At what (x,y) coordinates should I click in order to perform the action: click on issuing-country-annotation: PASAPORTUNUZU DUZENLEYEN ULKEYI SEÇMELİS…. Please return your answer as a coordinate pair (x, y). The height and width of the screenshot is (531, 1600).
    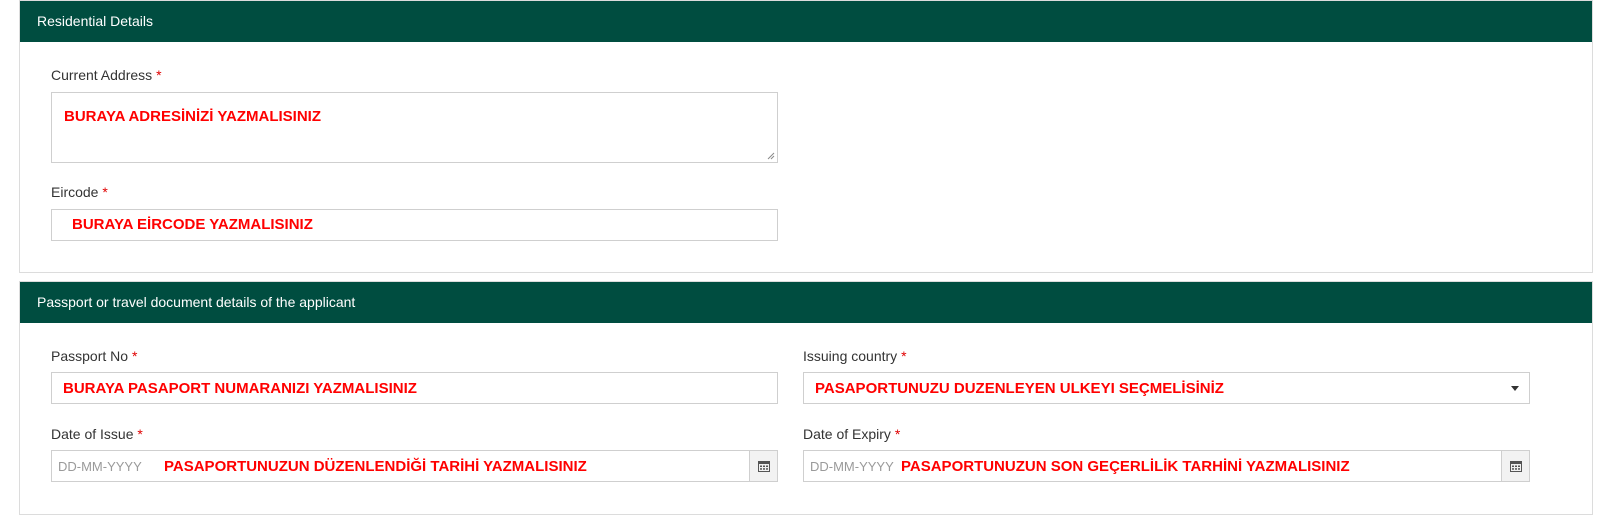
    Looking at the image, I should click on (1019, 388).